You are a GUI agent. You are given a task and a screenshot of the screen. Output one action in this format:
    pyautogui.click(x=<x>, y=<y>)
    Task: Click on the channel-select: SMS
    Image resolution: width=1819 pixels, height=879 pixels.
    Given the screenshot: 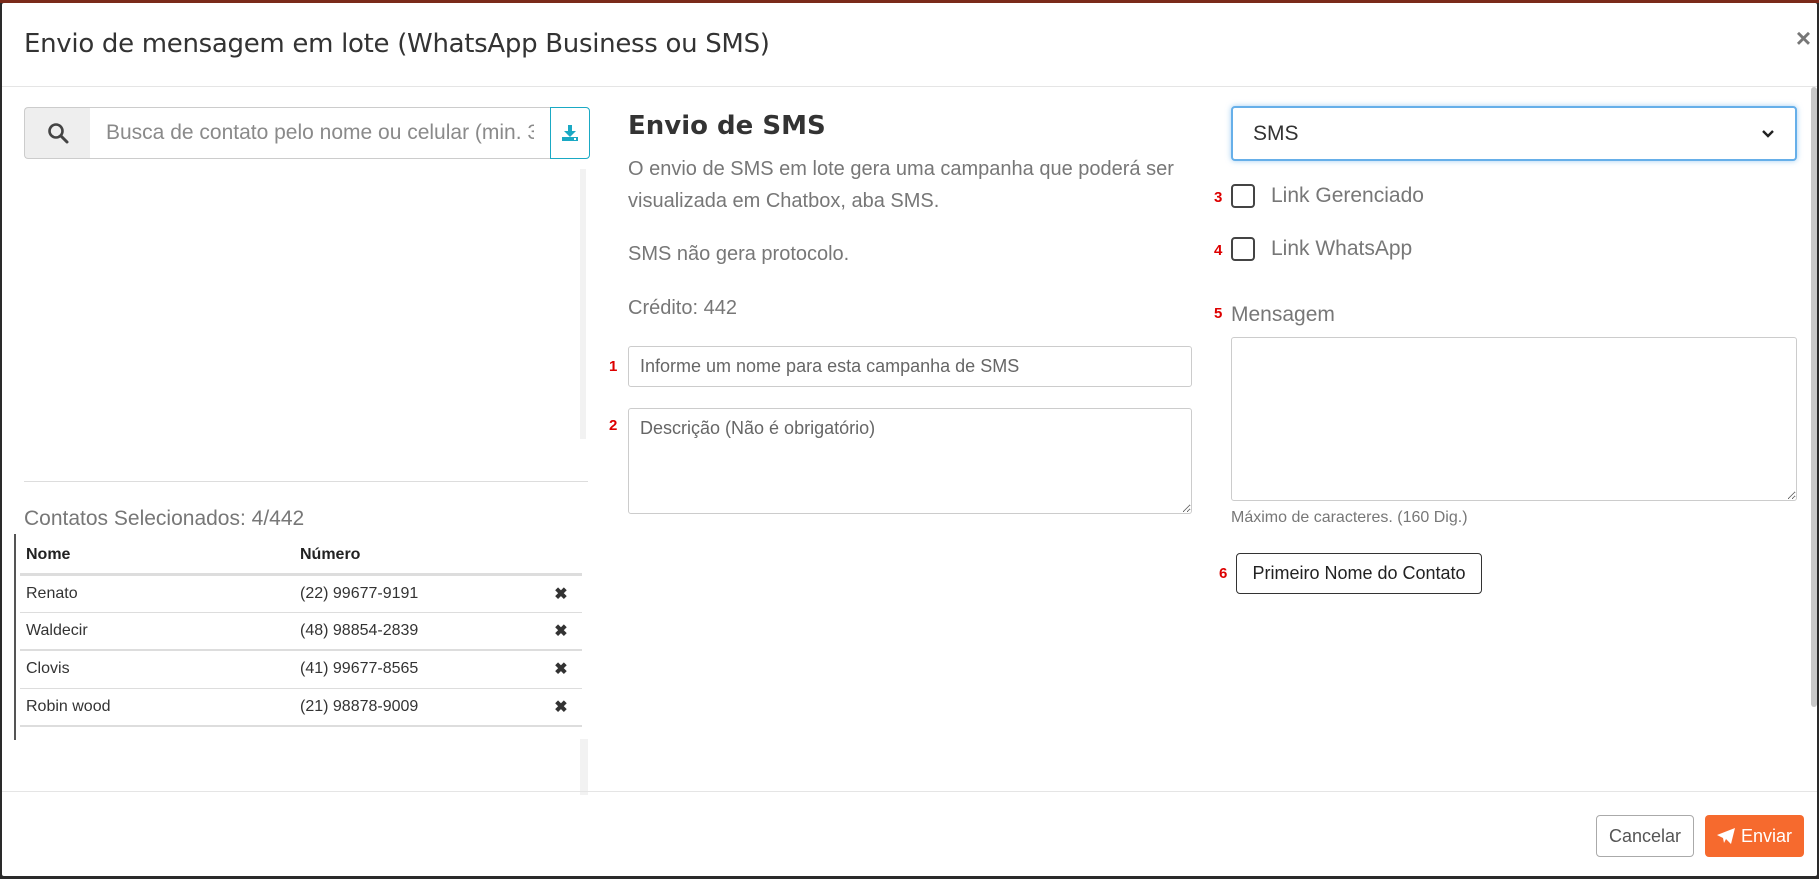 What is the action you would take?
    pyautogui.click(x=1514, y=133)
    